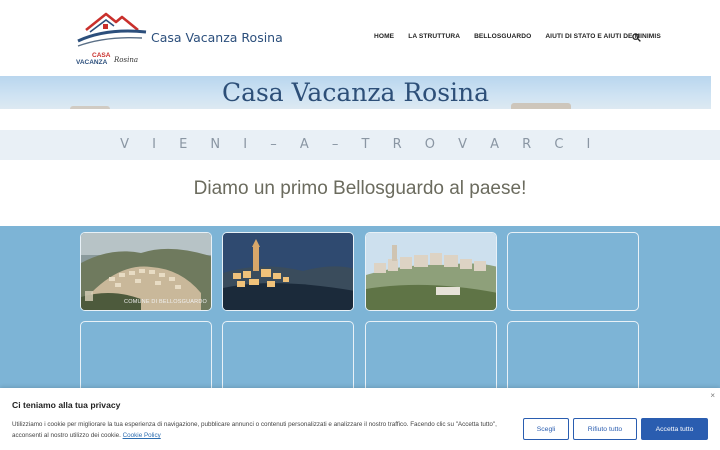 The width and height of the screenshot is (720, 450). I want to click on svg-text: CASA, so click(101, 55).